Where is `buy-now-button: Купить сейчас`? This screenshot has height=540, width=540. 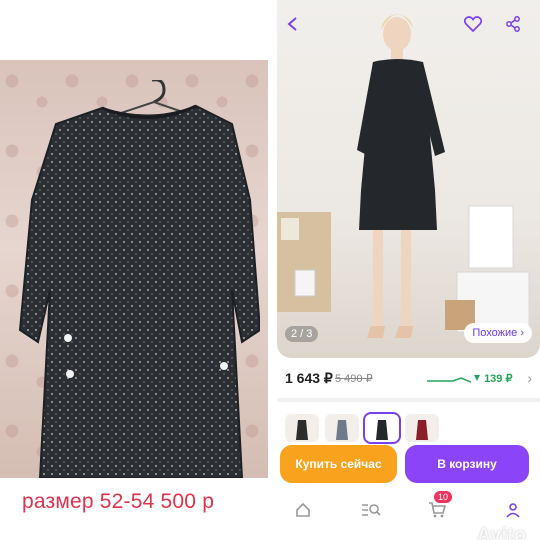
buy-now-button: Купить сейчас is located at coordinates (338, 464).